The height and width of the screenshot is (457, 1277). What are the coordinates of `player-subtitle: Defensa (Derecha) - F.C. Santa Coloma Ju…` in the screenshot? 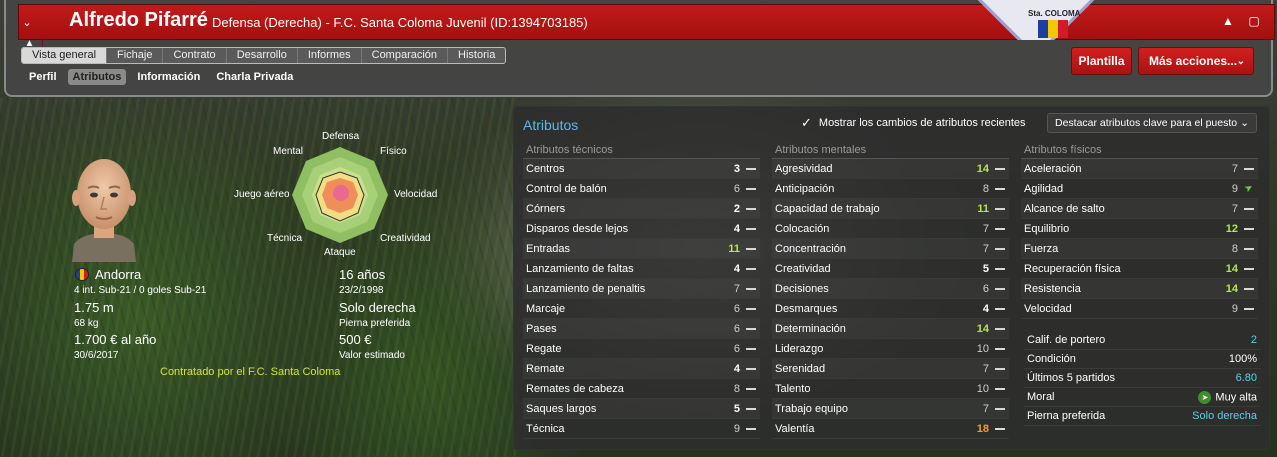 It's located at (400, 22).